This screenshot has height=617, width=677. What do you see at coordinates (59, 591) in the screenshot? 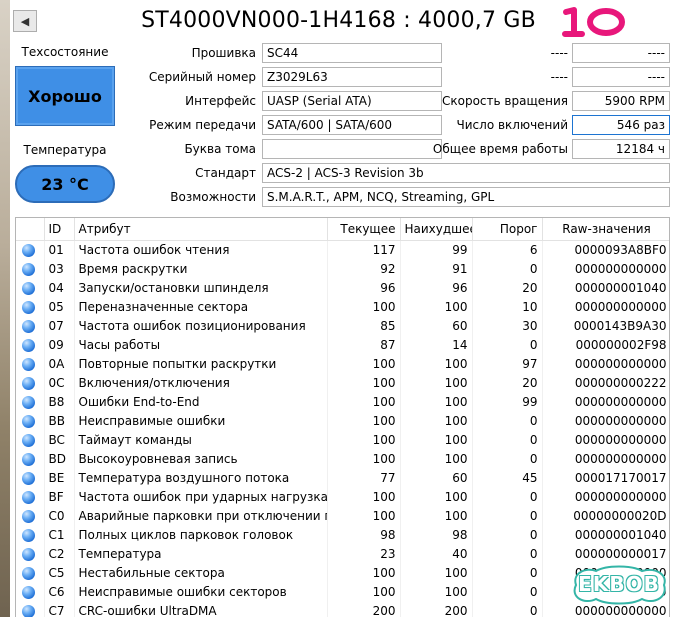
I see `attribute-id: C6` at bounding box center [59, 591].